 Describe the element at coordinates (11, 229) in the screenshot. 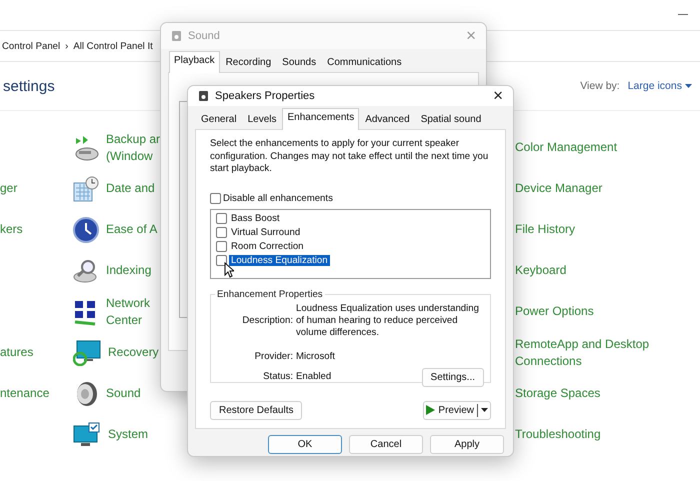

I see `settings-link: kers` at that location.